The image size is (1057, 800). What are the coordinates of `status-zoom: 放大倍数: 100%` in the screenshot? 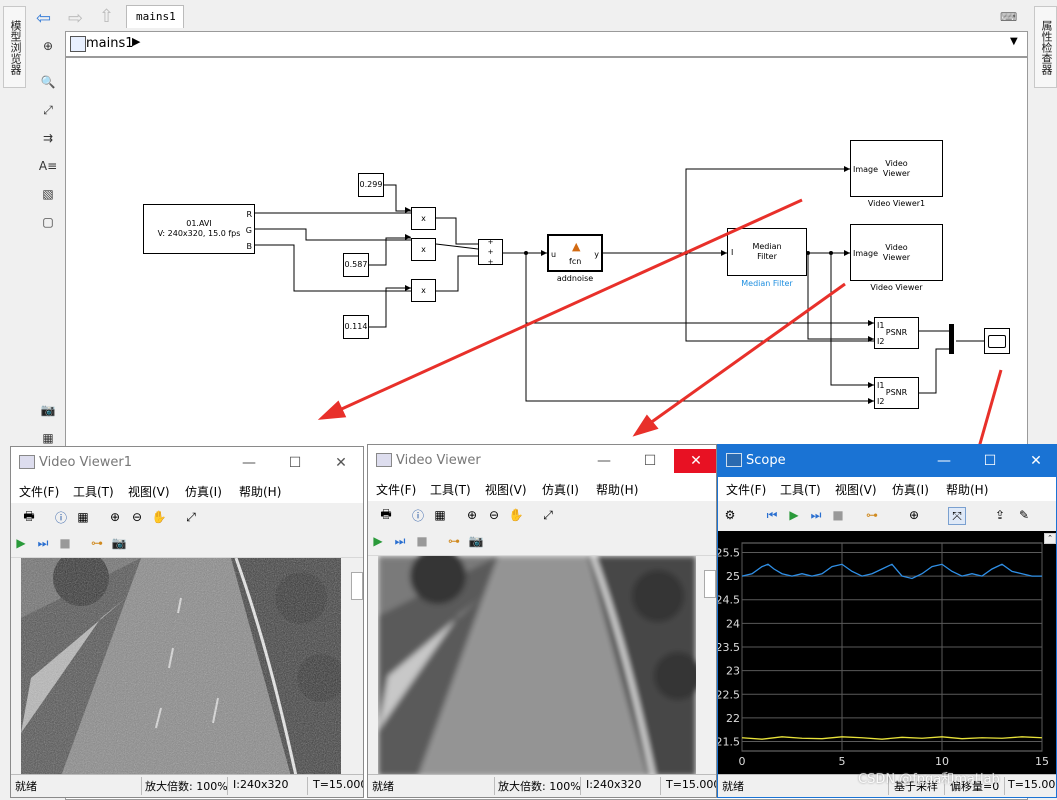 It's located at (186, 786).